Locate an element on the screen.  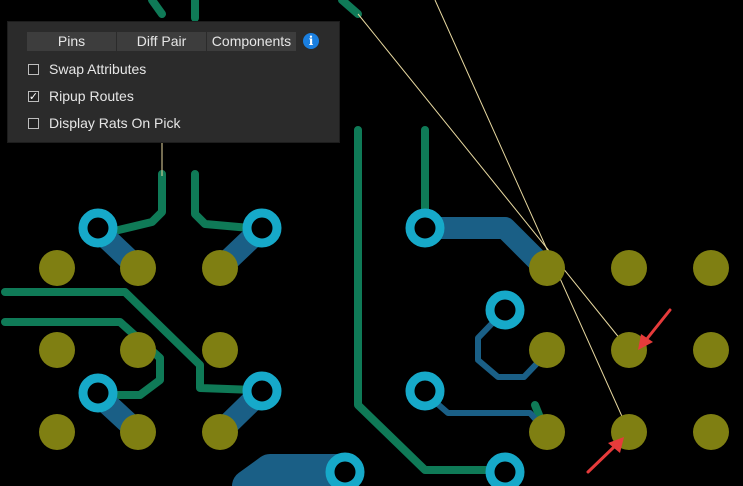
tab-diff-pair: Diff Pair is located at coordinates (162, 41).